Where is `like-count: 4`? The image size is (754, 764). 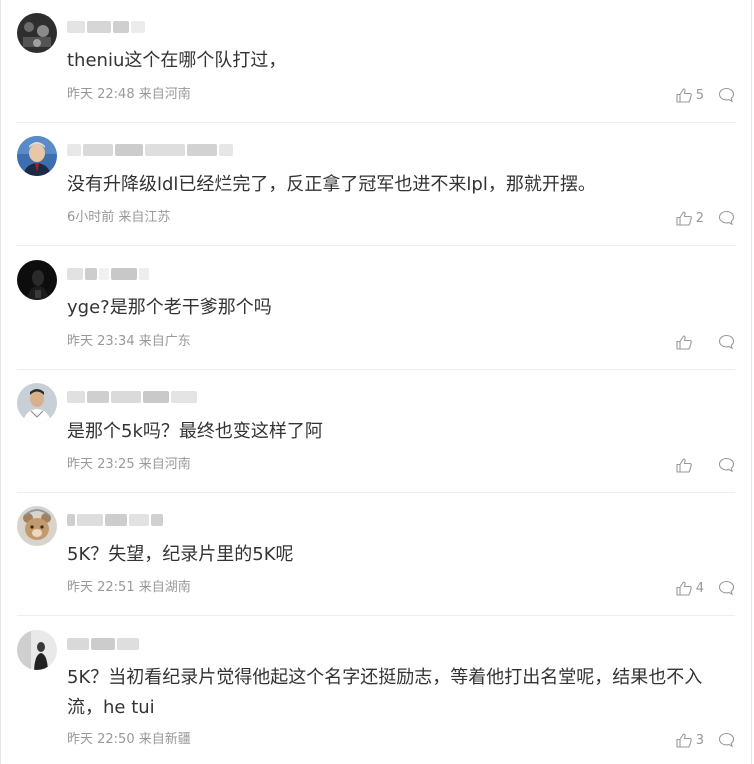 like-count: 4 is located at coordinates (699, 588).